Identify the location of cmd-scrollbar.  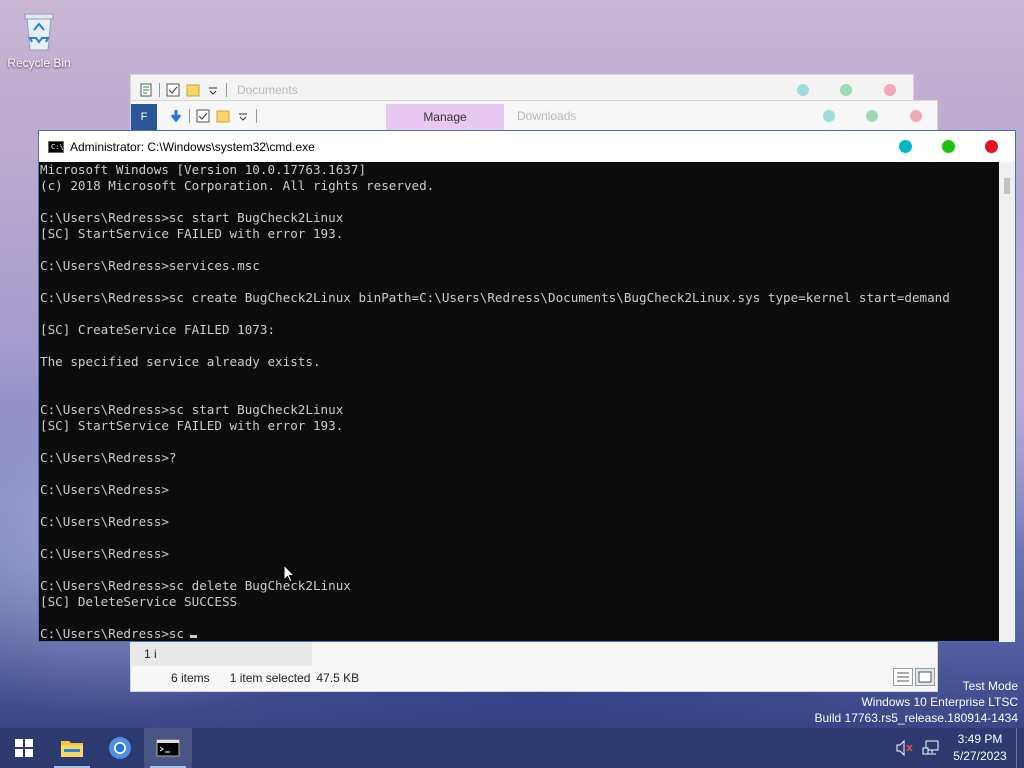
(1007, 402).